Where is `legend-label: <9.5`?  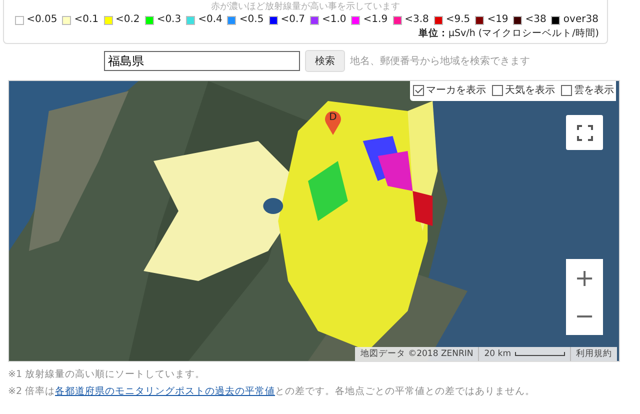 legend-label: <9.5 is located at coordinates (458, 20).